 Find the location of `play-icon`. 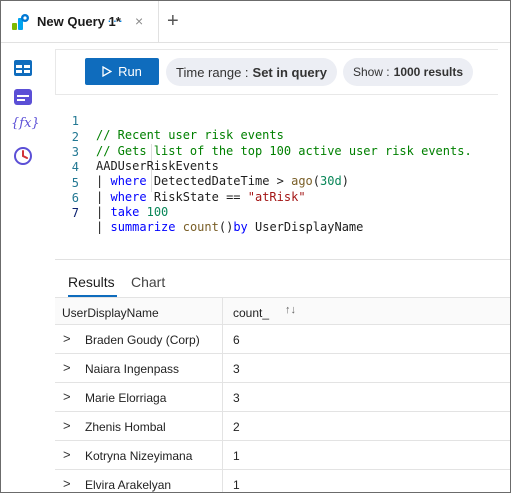

play-icon is located at coordinates (107, 71).